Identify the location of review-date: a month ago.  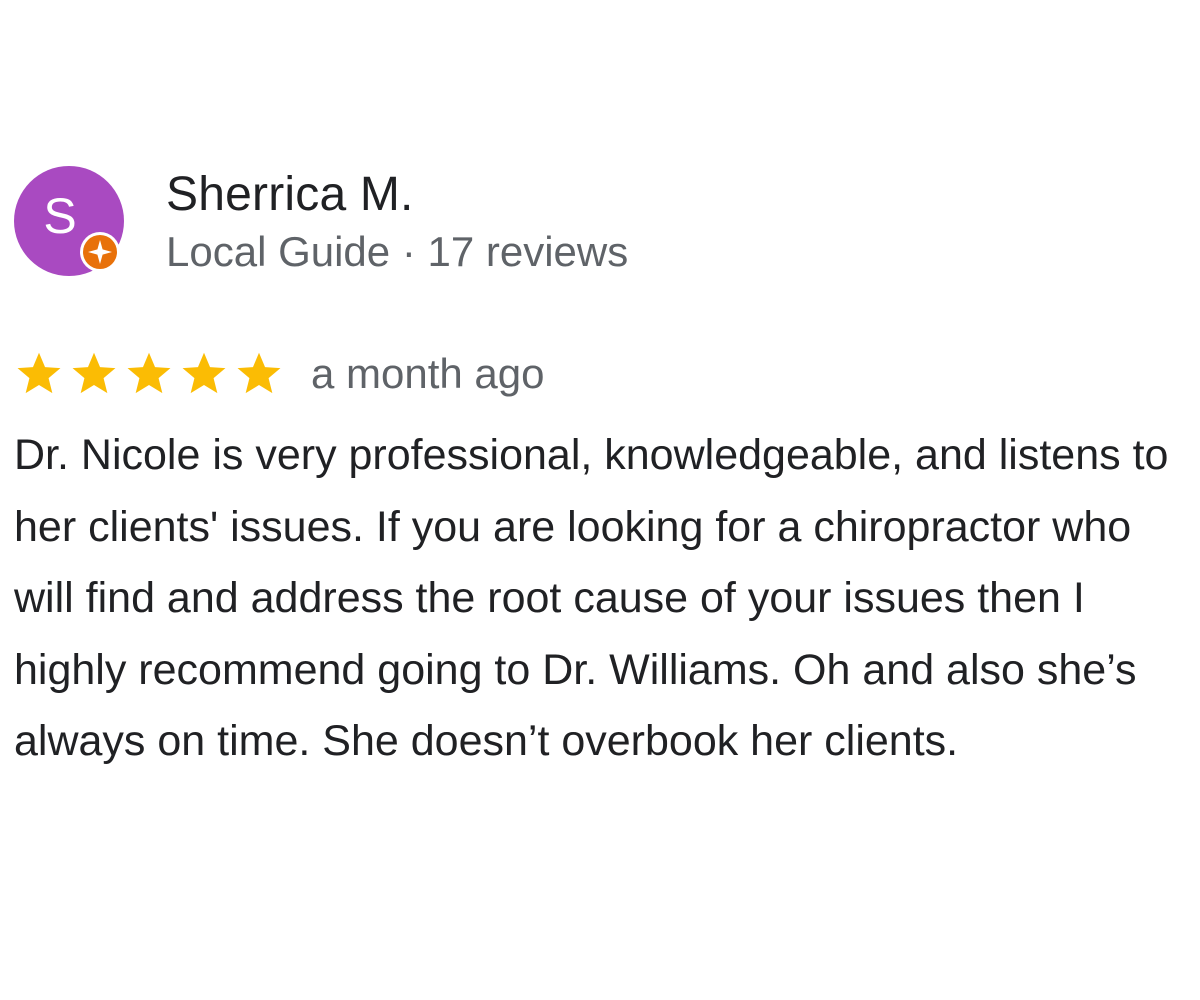
(428, 373).